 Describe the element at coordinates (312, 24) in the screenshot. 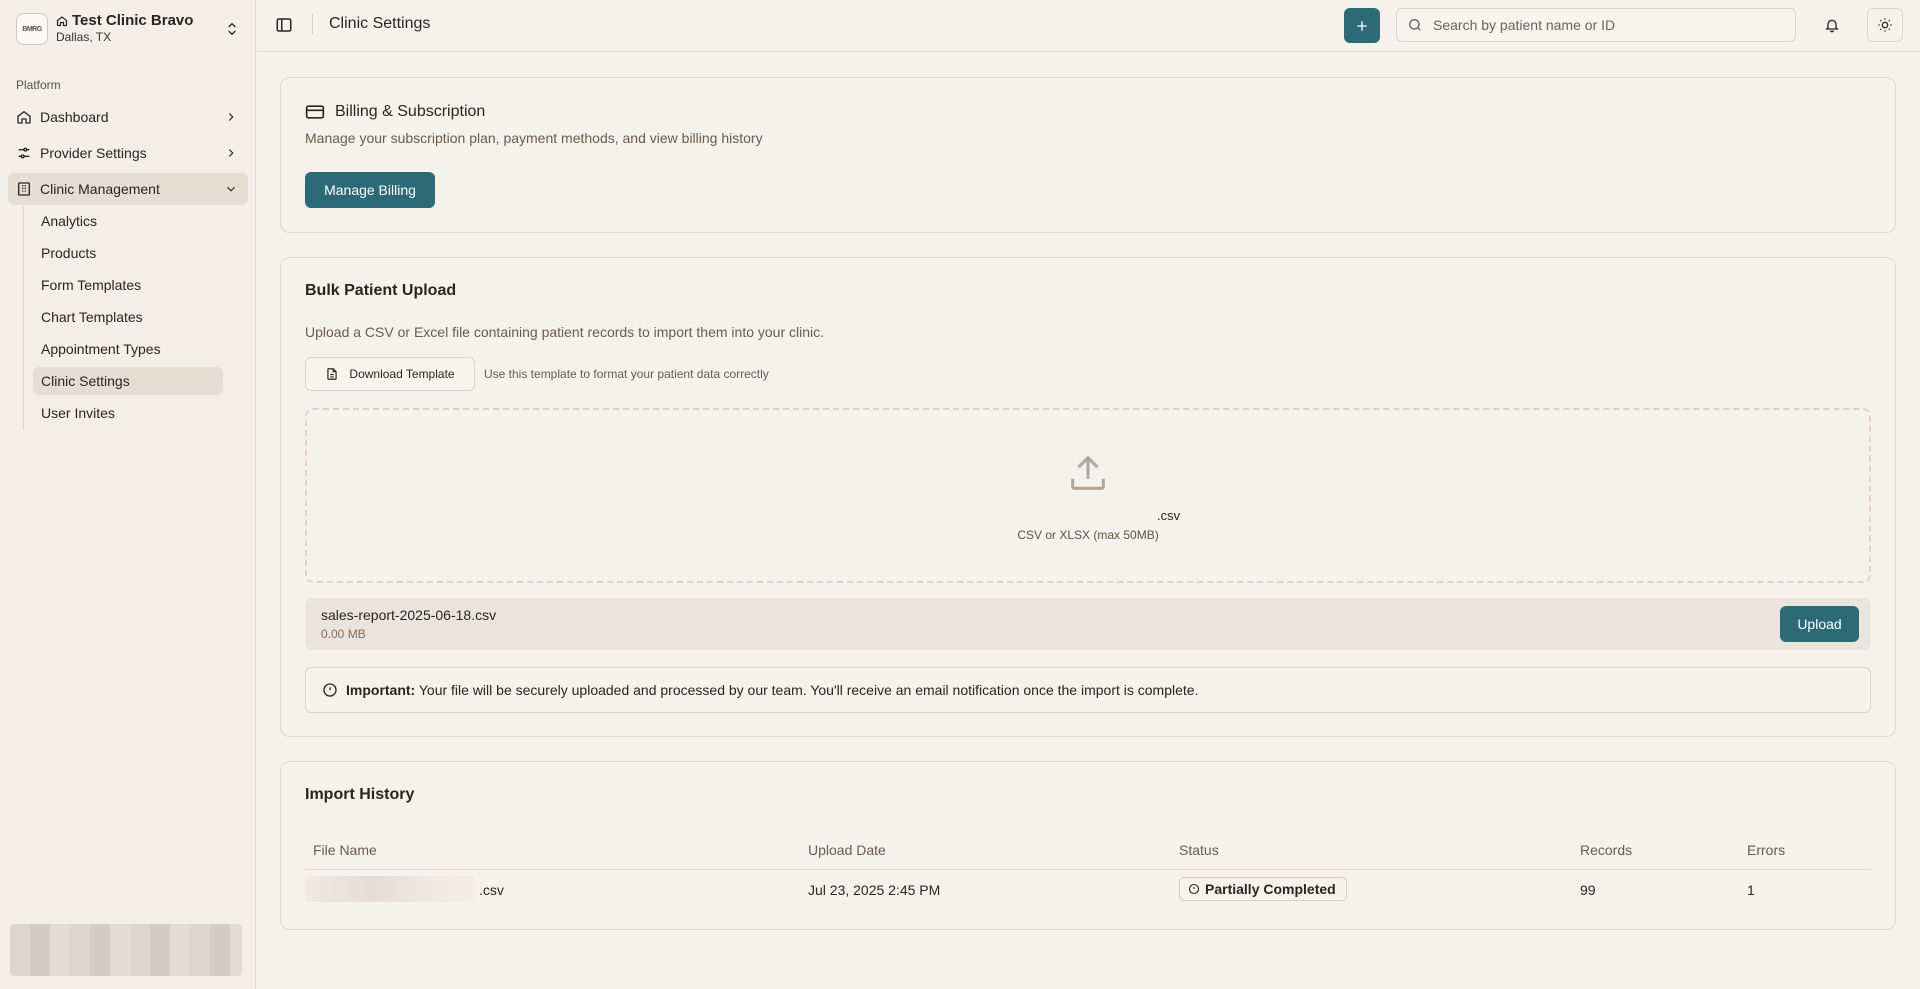

I see `header-divider` at that location.